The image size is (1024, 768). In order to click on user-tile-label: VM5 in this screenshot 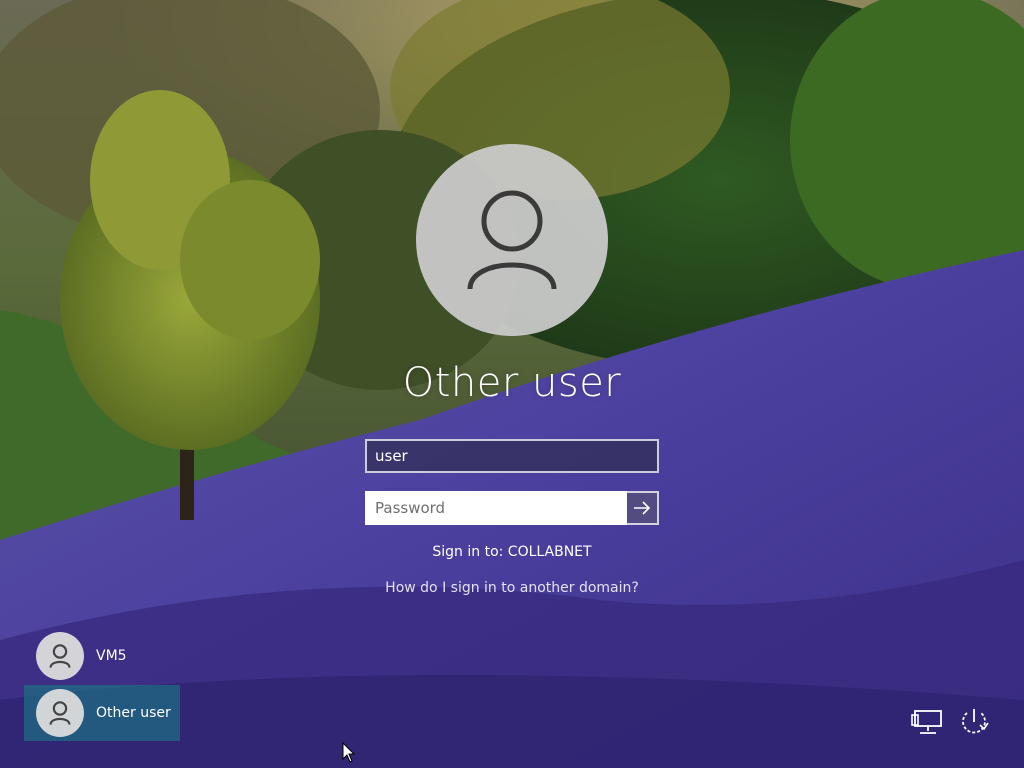, I will do `click(111, 656)`.